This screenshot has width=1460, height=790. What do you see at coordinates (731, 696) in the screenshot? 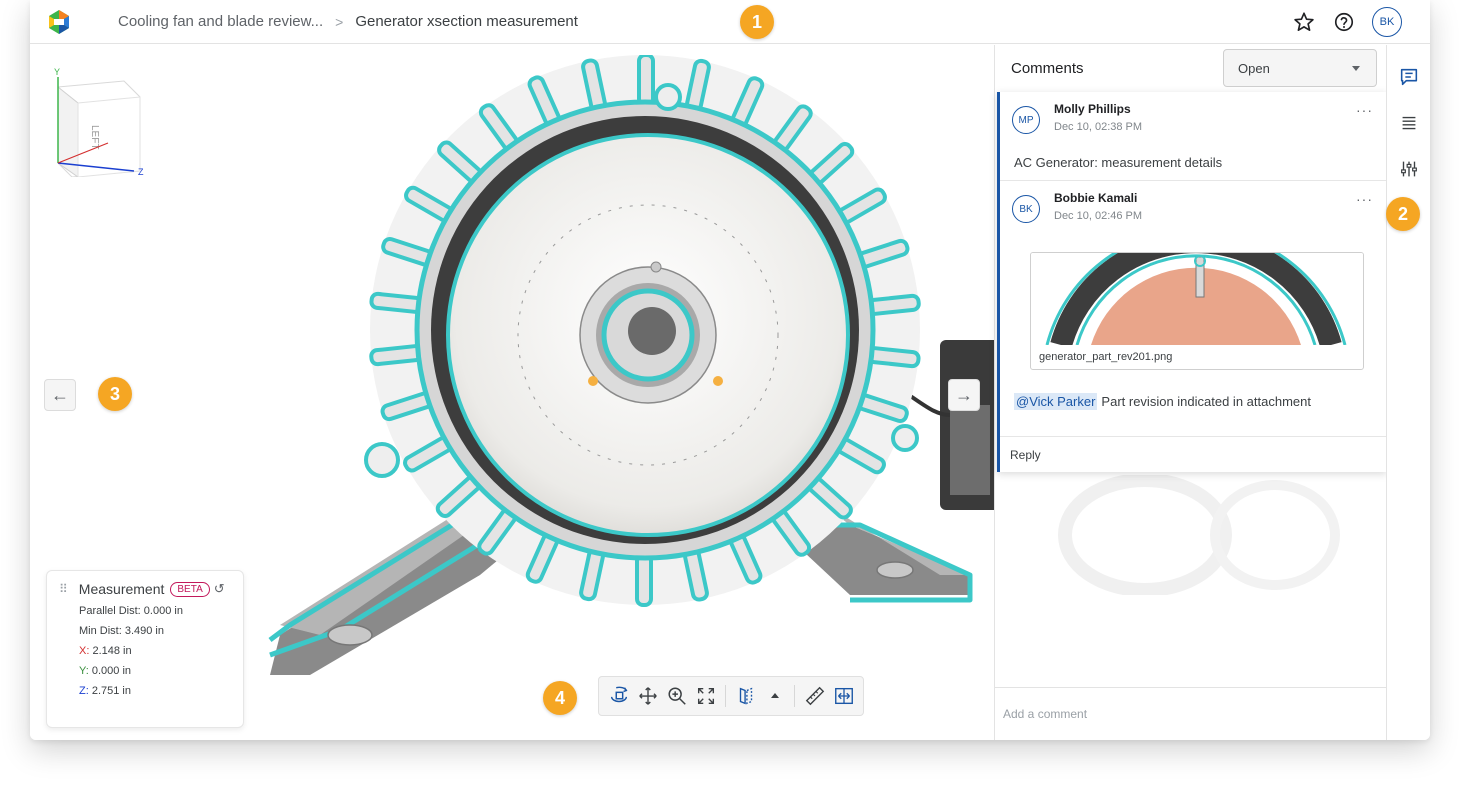
I see `viewer-toolbar` at bounding box center [731, 696].